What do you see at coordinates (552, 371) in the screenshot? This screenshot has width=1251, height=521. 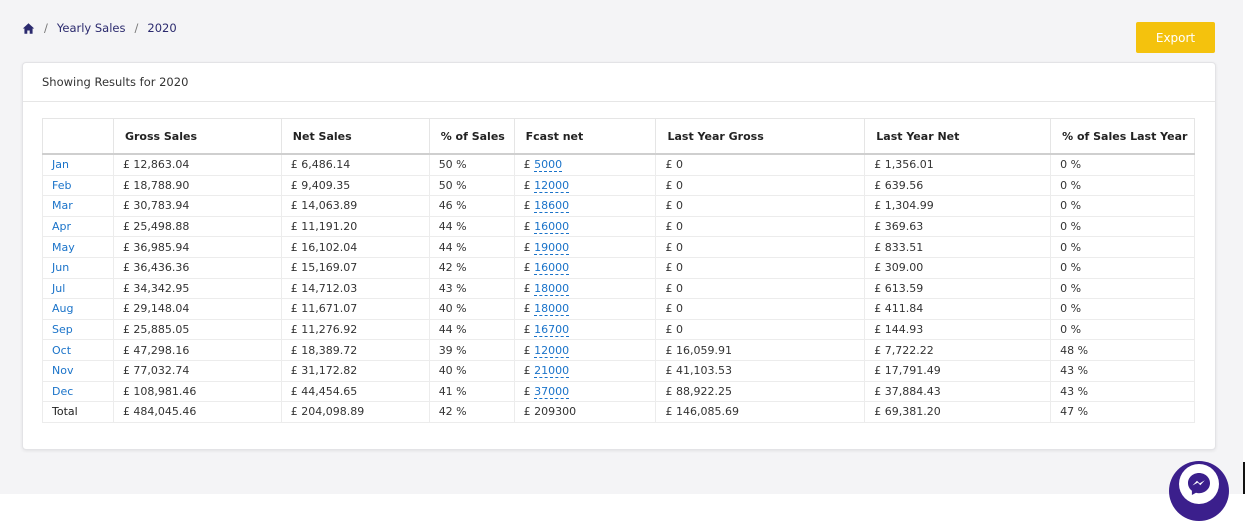 I see `fcast-edit-link: 21000` at bounding box center [552, 371].